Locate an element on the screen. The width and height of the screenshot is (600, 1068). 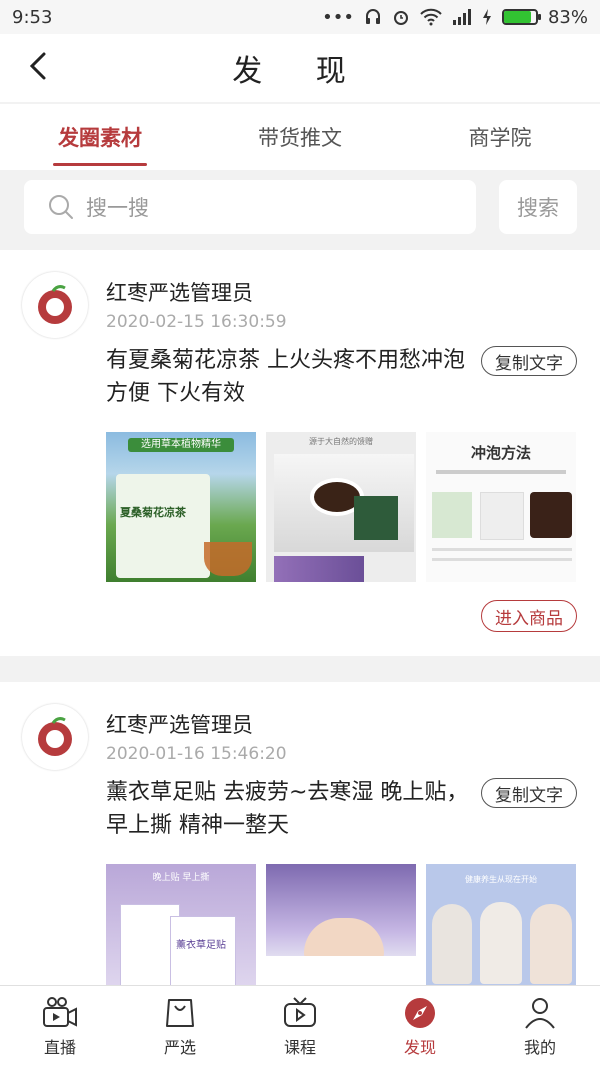
bottom-nav: 直播 严选 课程 发现 我的 is located at coordinates (300, 1026).